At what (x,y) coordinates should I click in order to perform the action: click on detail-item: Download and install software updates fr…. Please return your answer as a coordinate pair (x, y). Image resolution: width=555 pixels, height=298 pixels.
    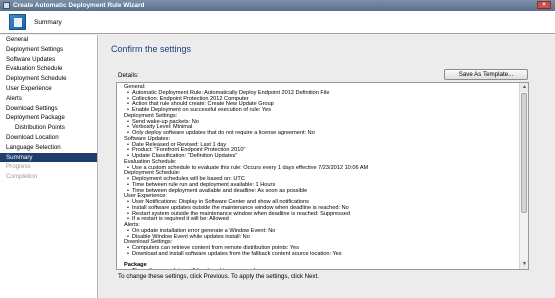
    Looking at the image, I should click on (322, 254).